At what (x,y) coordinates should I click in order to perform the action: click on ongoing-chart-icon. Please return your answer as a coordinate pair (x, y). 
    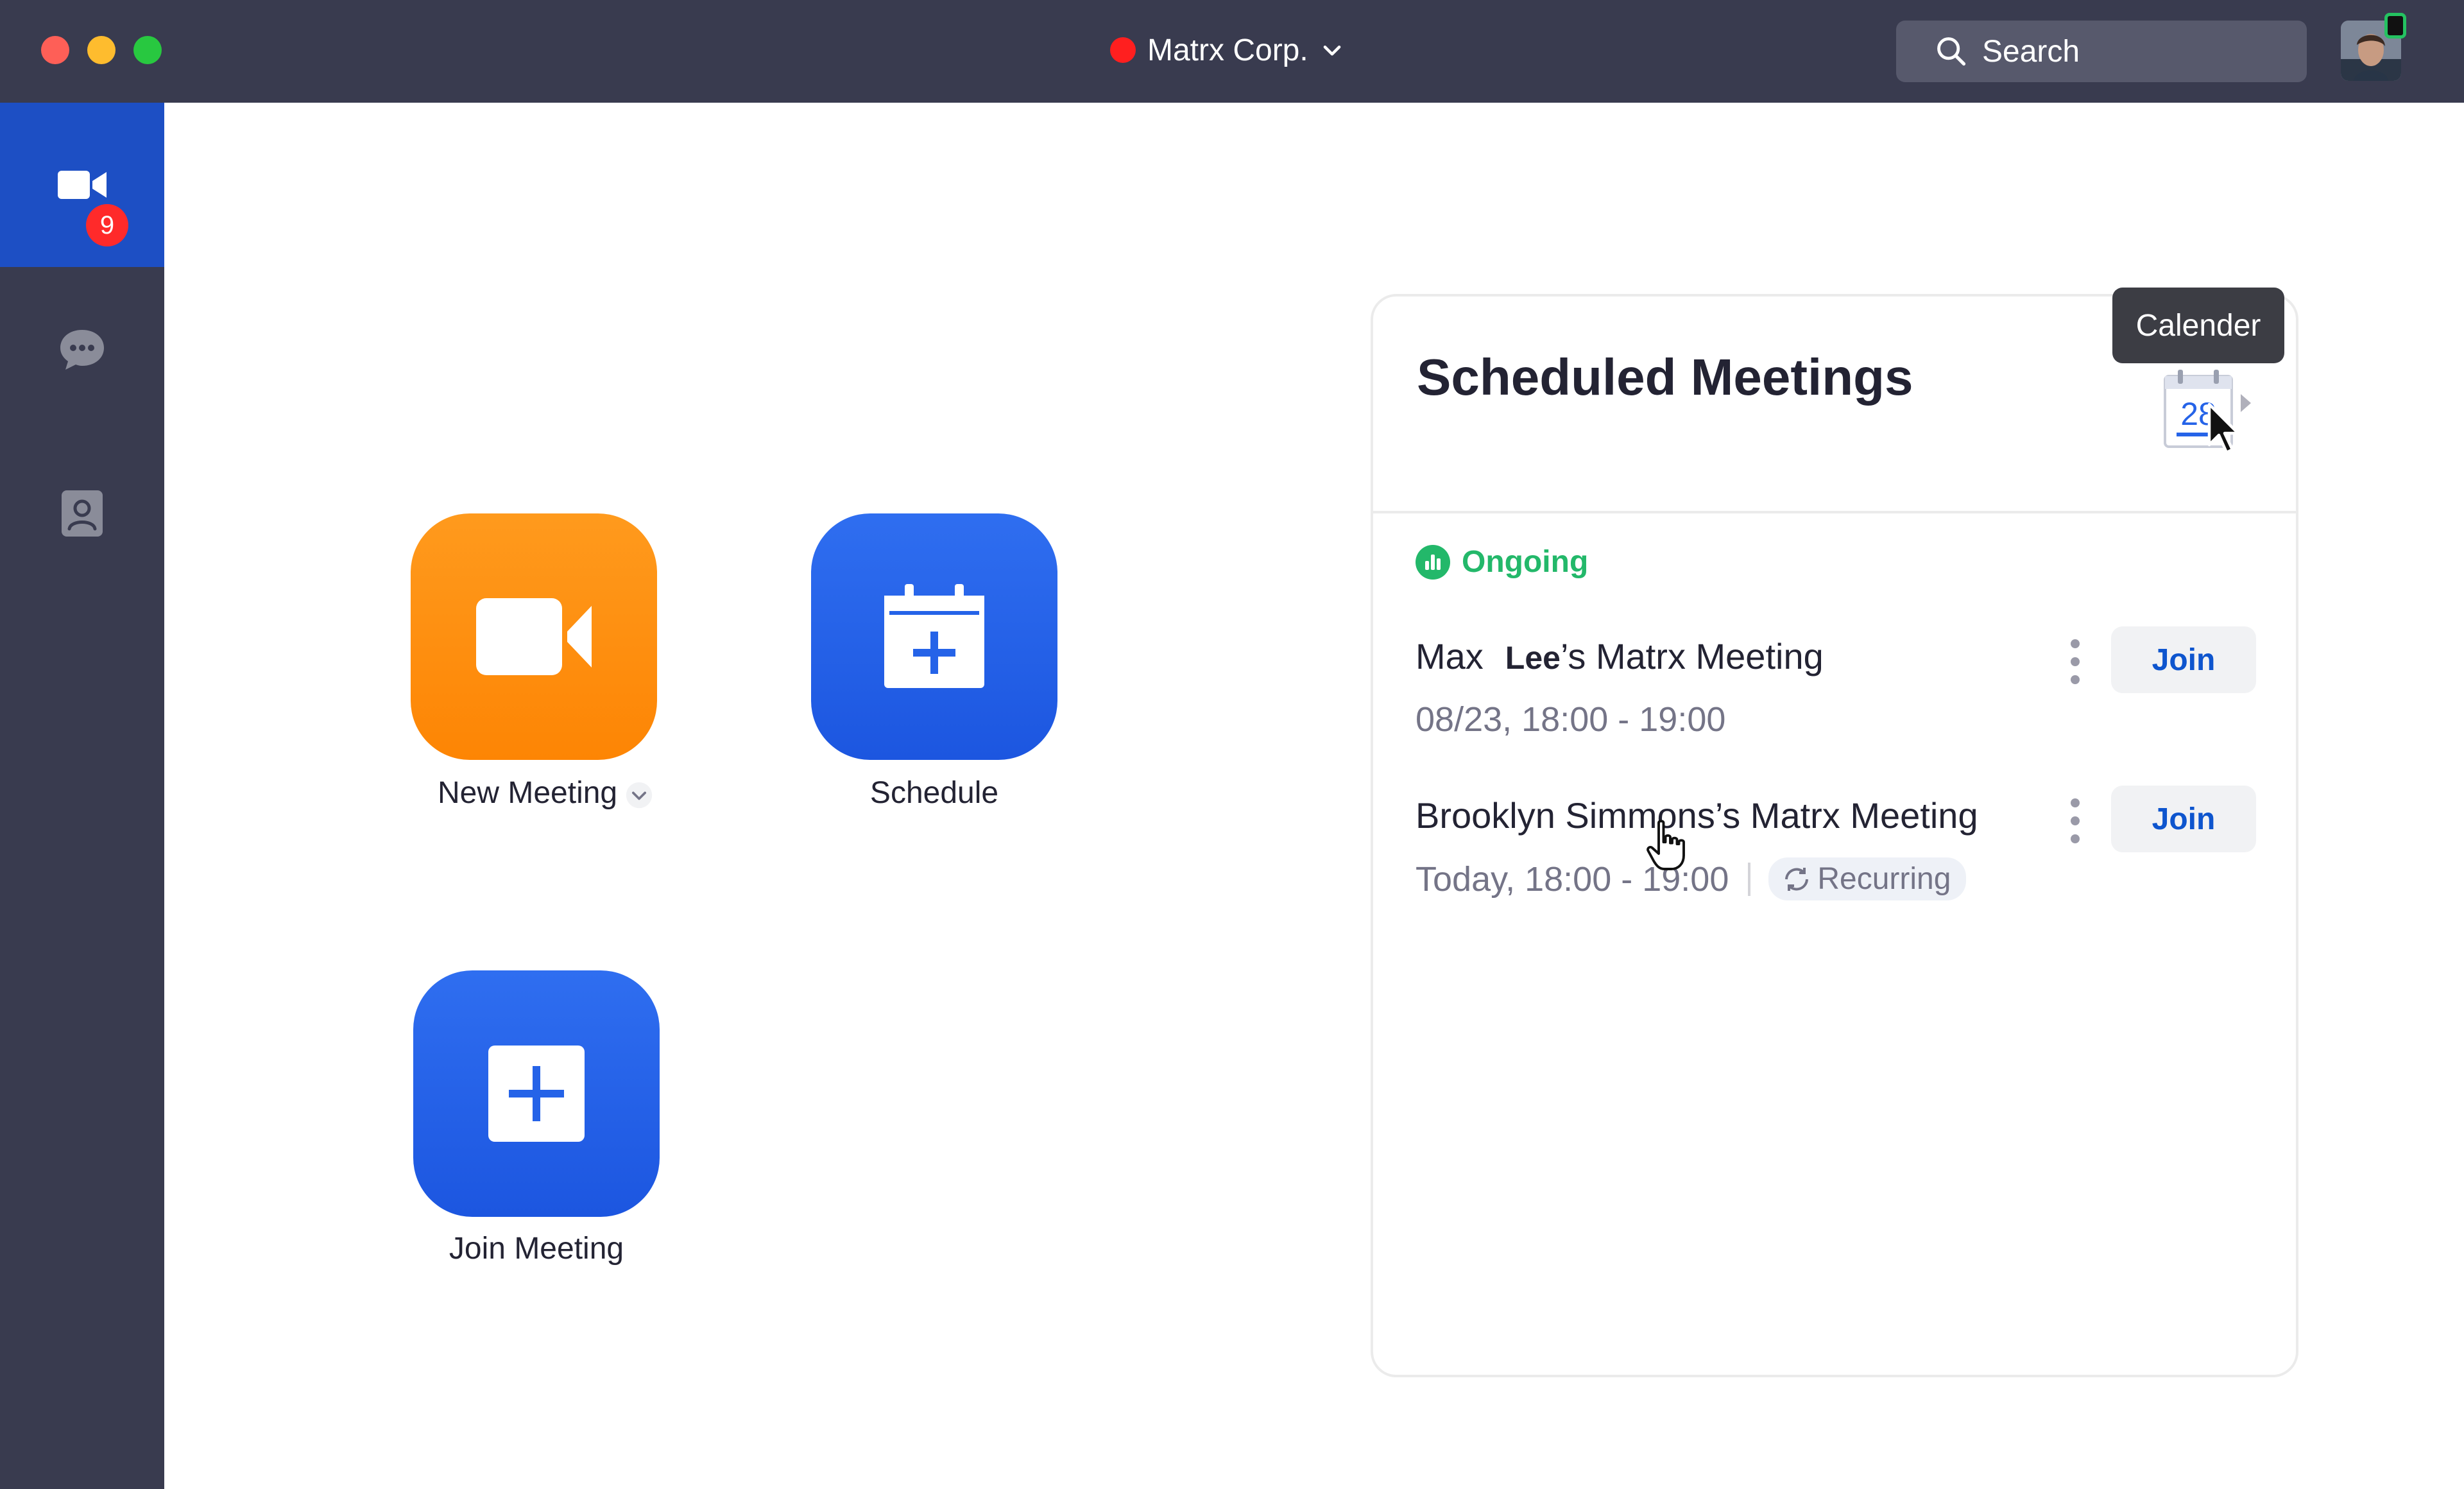
    Looking at the image, I should click on (1433, 562).